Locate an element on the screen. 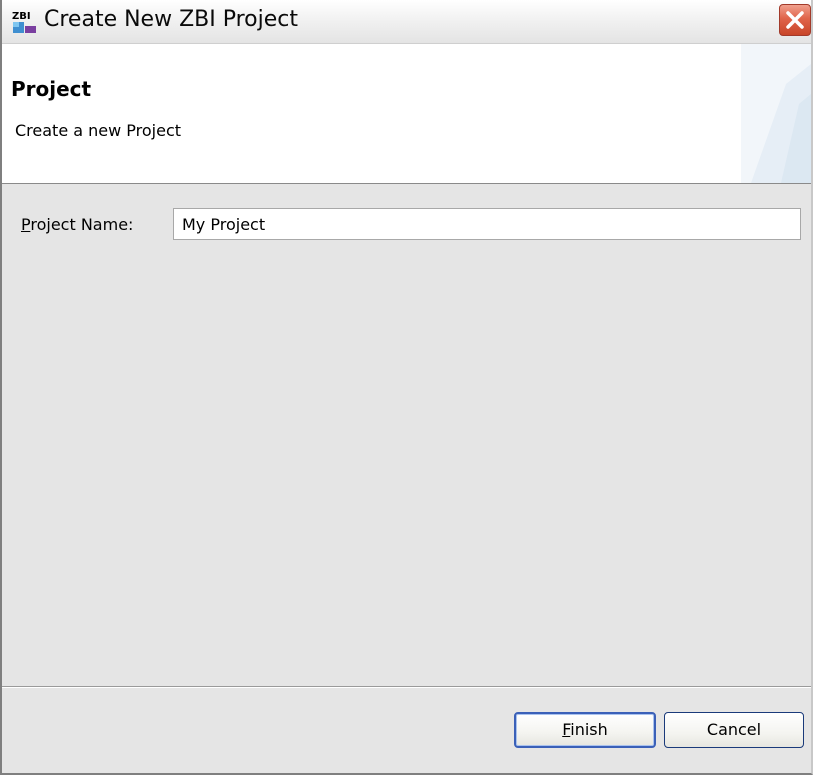  cancel-button: Cancel is located at coordinates (734, 730).